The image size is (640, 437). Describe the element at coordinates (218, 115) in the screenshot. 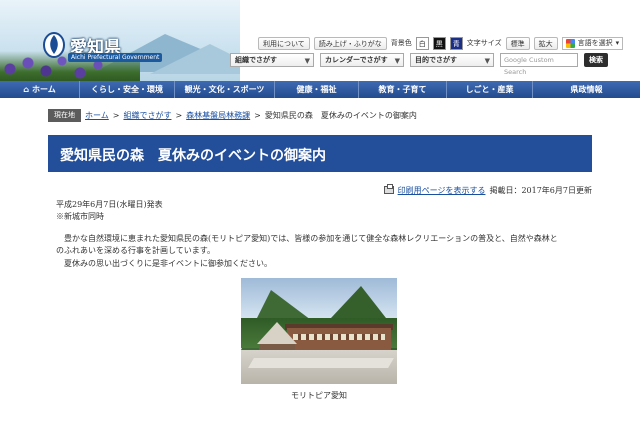

I see `breadcrumb-link-department: 森林基盤局林務課` at that location.